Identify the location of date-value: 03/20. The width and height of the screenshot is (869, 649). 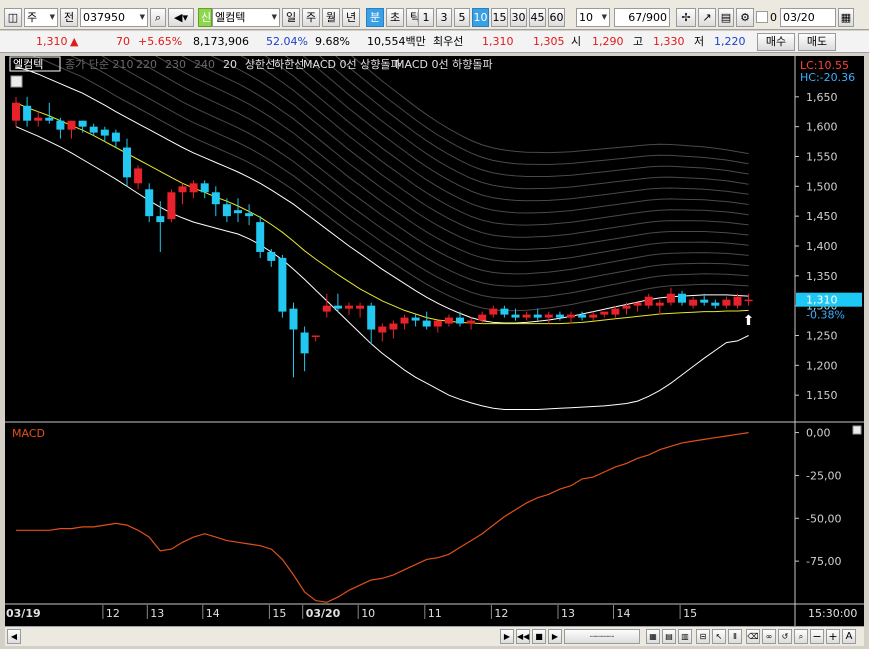
(799, 17).